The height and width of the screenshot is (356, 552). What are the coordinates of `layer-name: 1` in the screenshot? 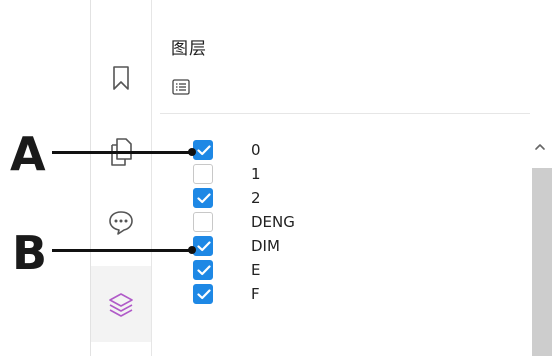 It's located at (256, 174).